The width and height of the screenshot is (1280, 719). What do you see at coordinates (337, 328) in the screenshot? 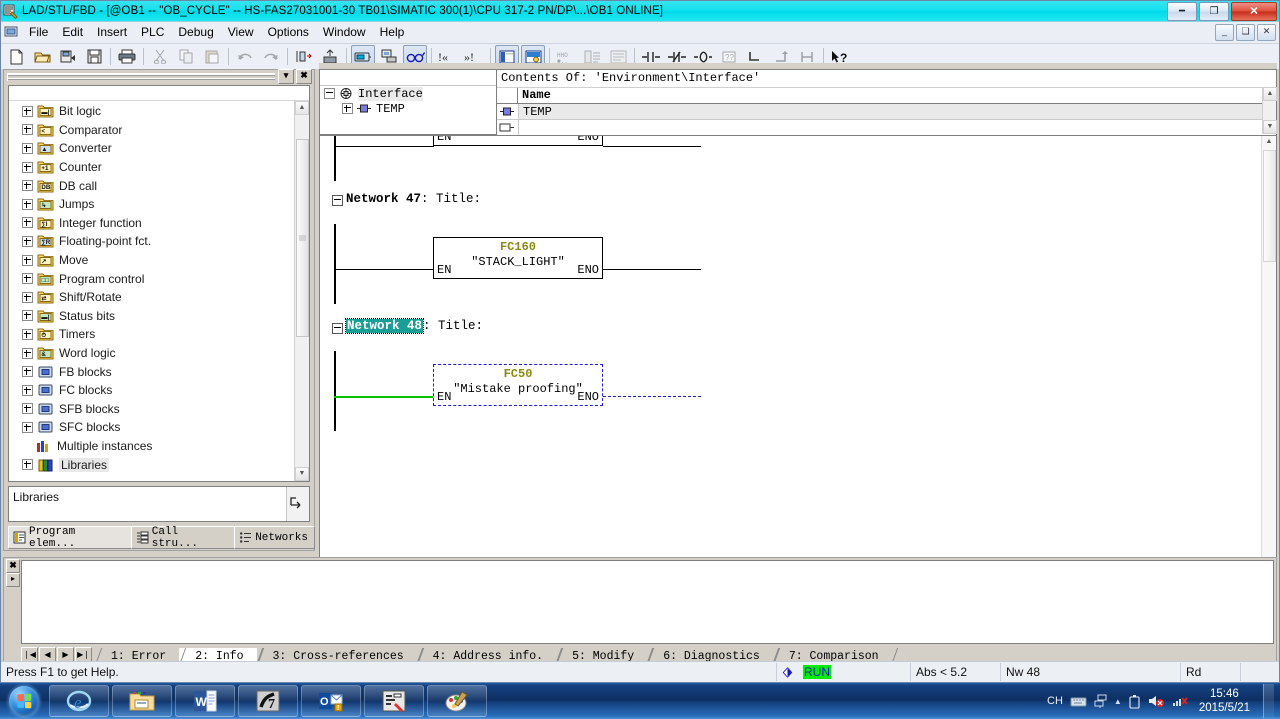
I see `net48-collapse-toggle` at bounding box center [337, 328].